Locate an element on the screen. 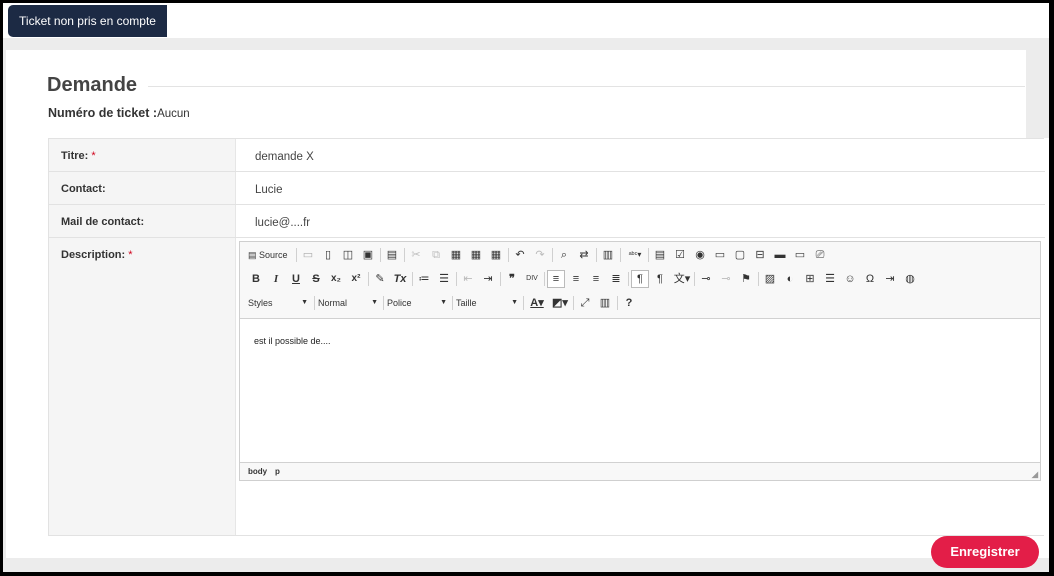 This screenshot has width=1054, height=576. anchor-icon: ⚑ is located at coordinates (746, 279).